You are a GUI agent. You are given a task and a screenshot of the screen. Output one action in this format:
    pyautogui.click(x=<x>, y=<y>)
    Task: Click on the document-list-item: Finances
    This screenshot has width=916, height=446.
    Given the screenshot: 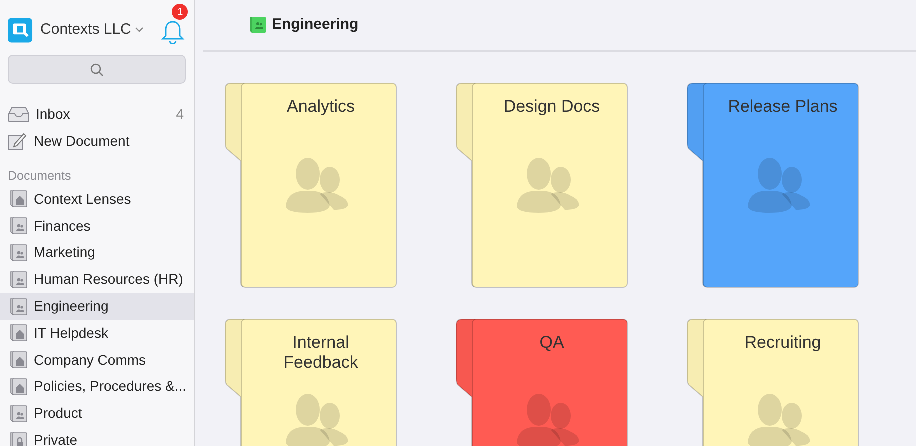 What is the action you would take?
    pyautogui.click(x=97, y=226)
    